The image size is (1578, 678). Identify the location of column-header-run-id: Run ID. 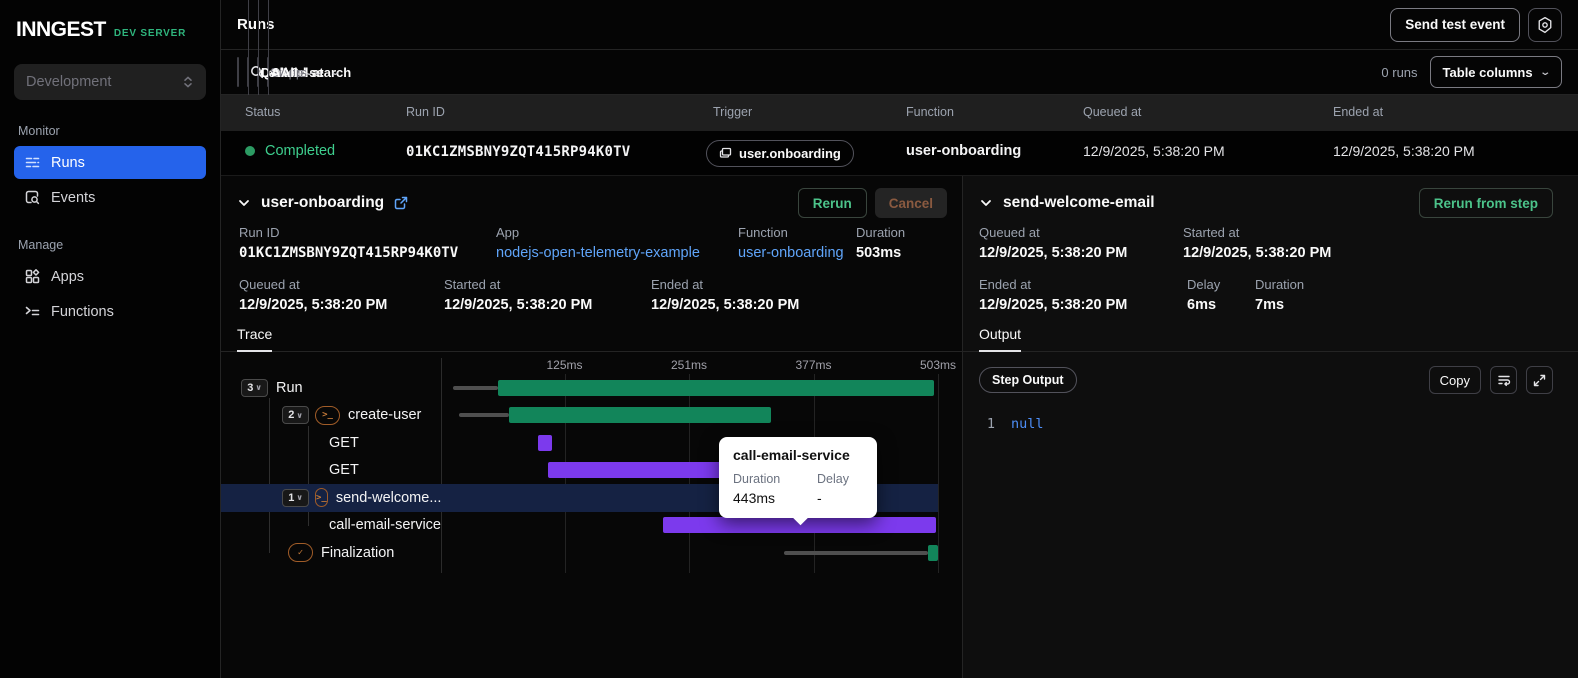
(425, 112).